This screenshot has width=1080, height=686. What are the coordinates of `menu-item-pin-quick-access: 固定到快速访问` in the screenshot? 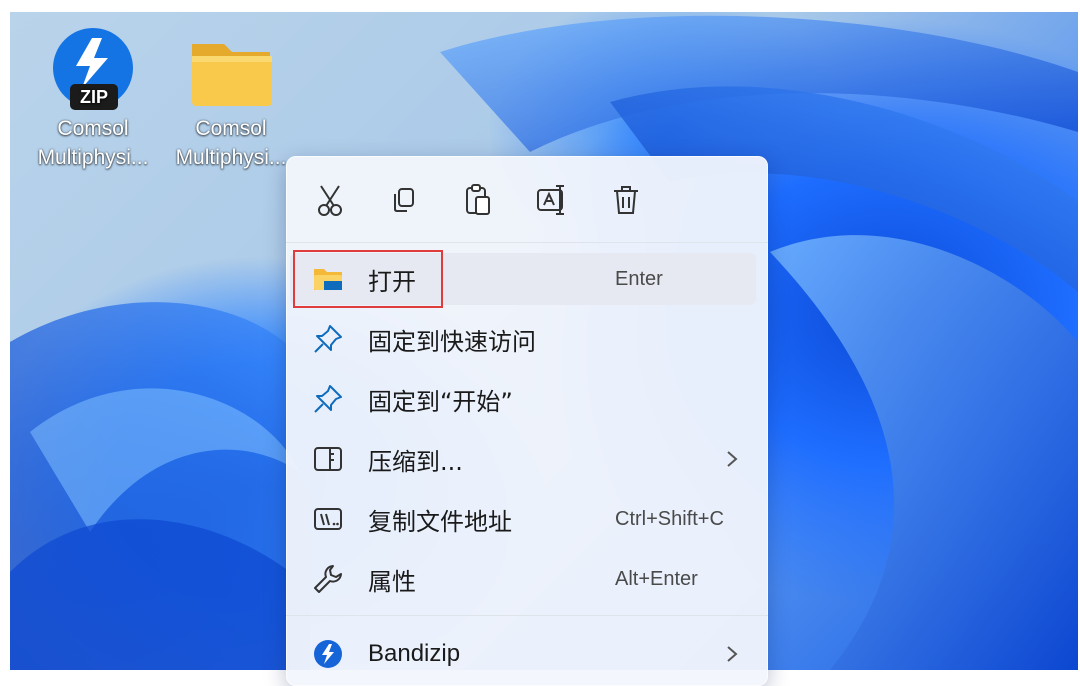 It's located at (523, 339).